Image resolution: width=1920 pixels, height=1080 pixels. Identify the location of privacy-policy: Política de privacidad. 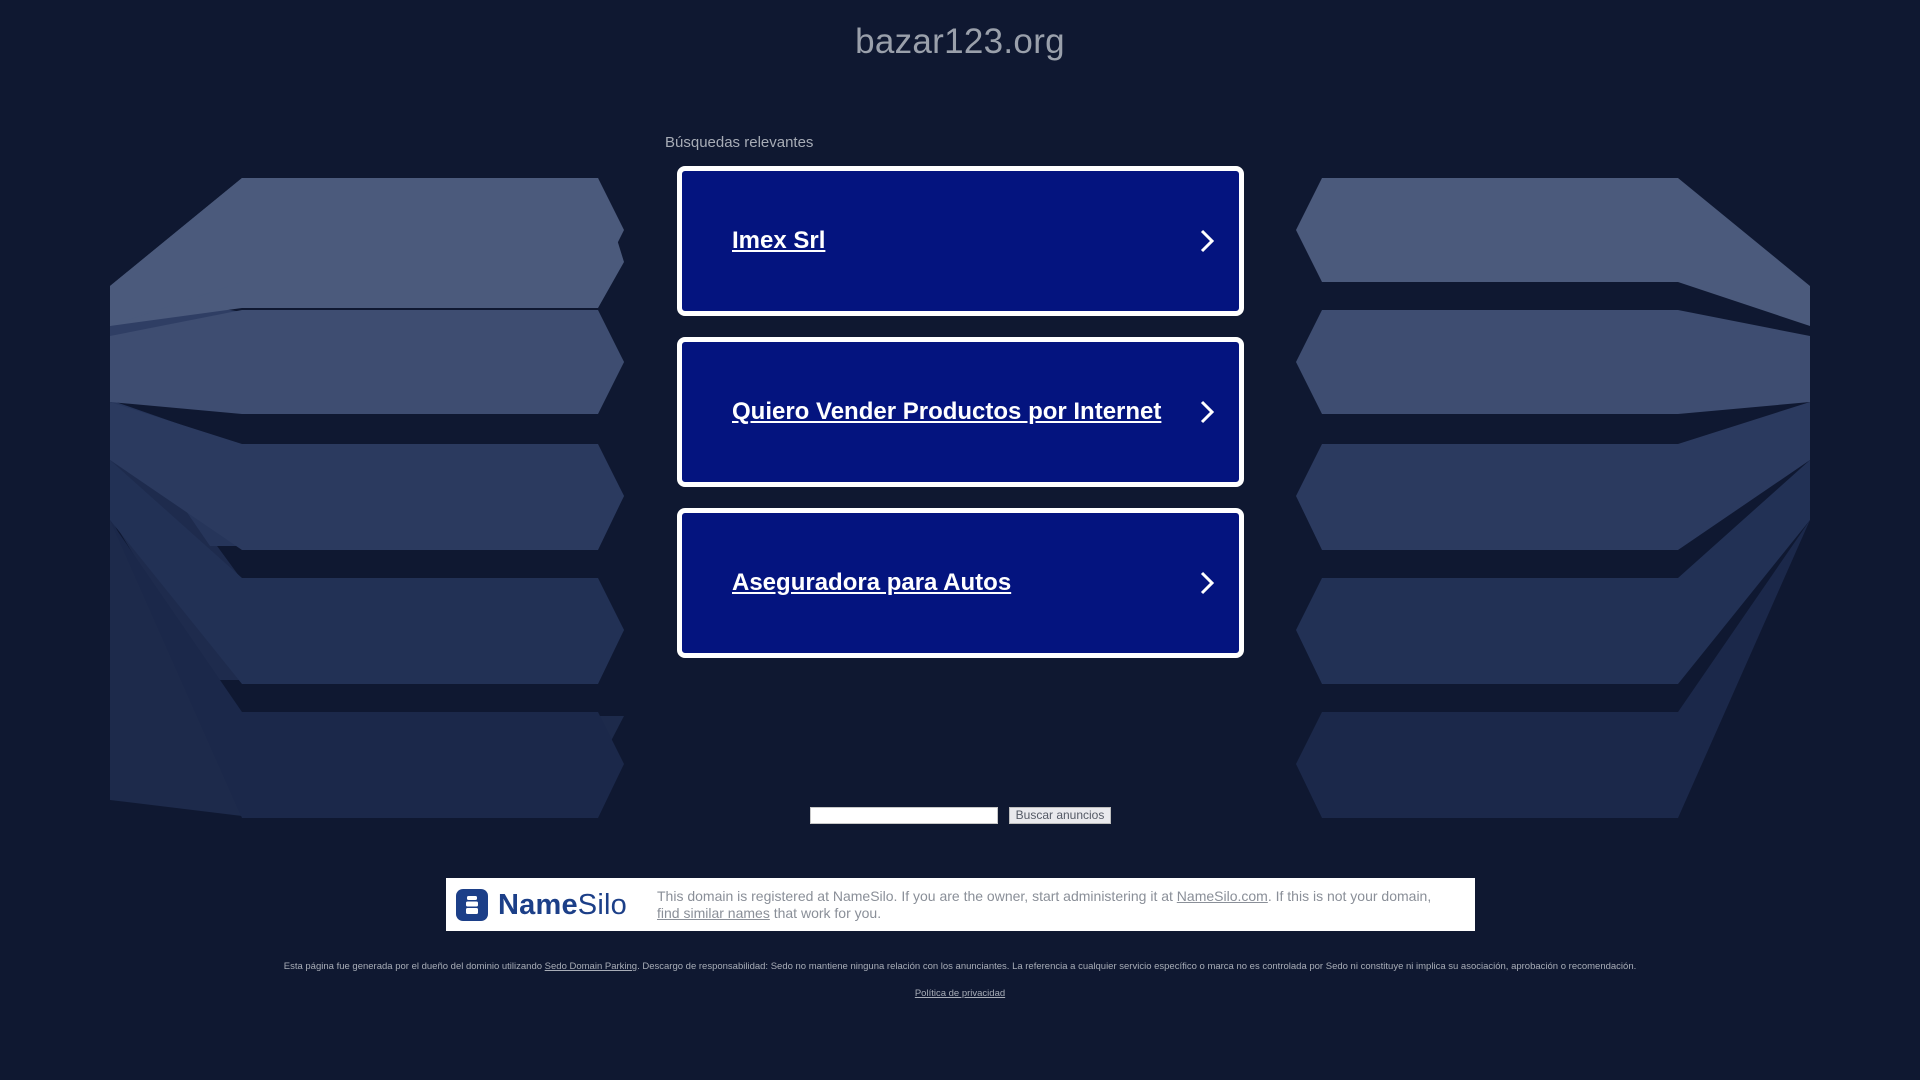
(960, 993).